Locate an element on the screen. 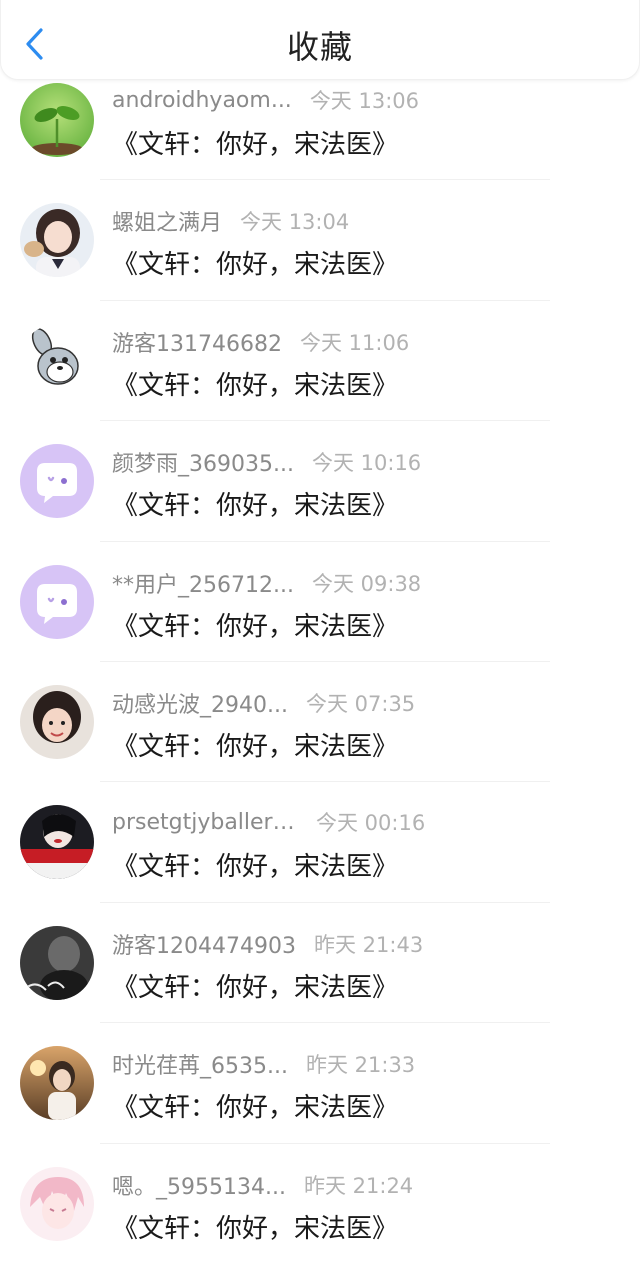  list-item: 时光荏苒_6535... 昨天 21:33 《文轩：你好，宋法医》 is located at coordinates (320, 1083).